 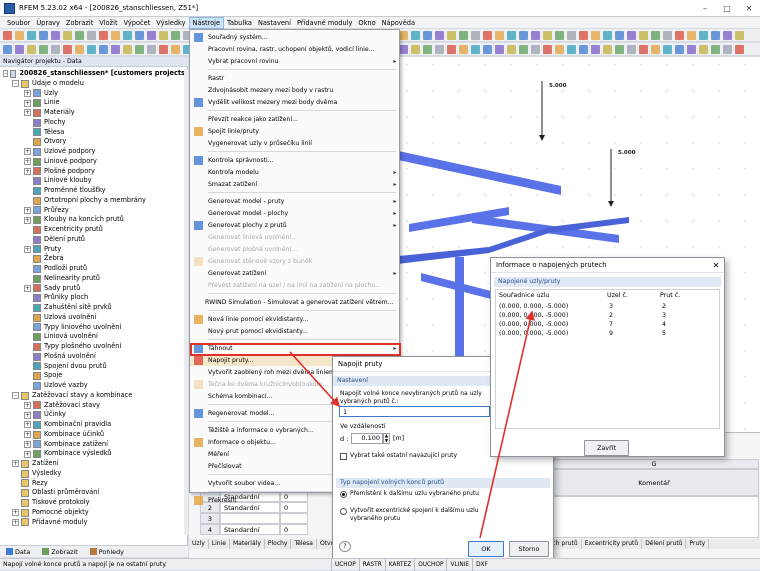 I want to click on tree-item: – Údaje o modelu, so click(x=94, y=84).